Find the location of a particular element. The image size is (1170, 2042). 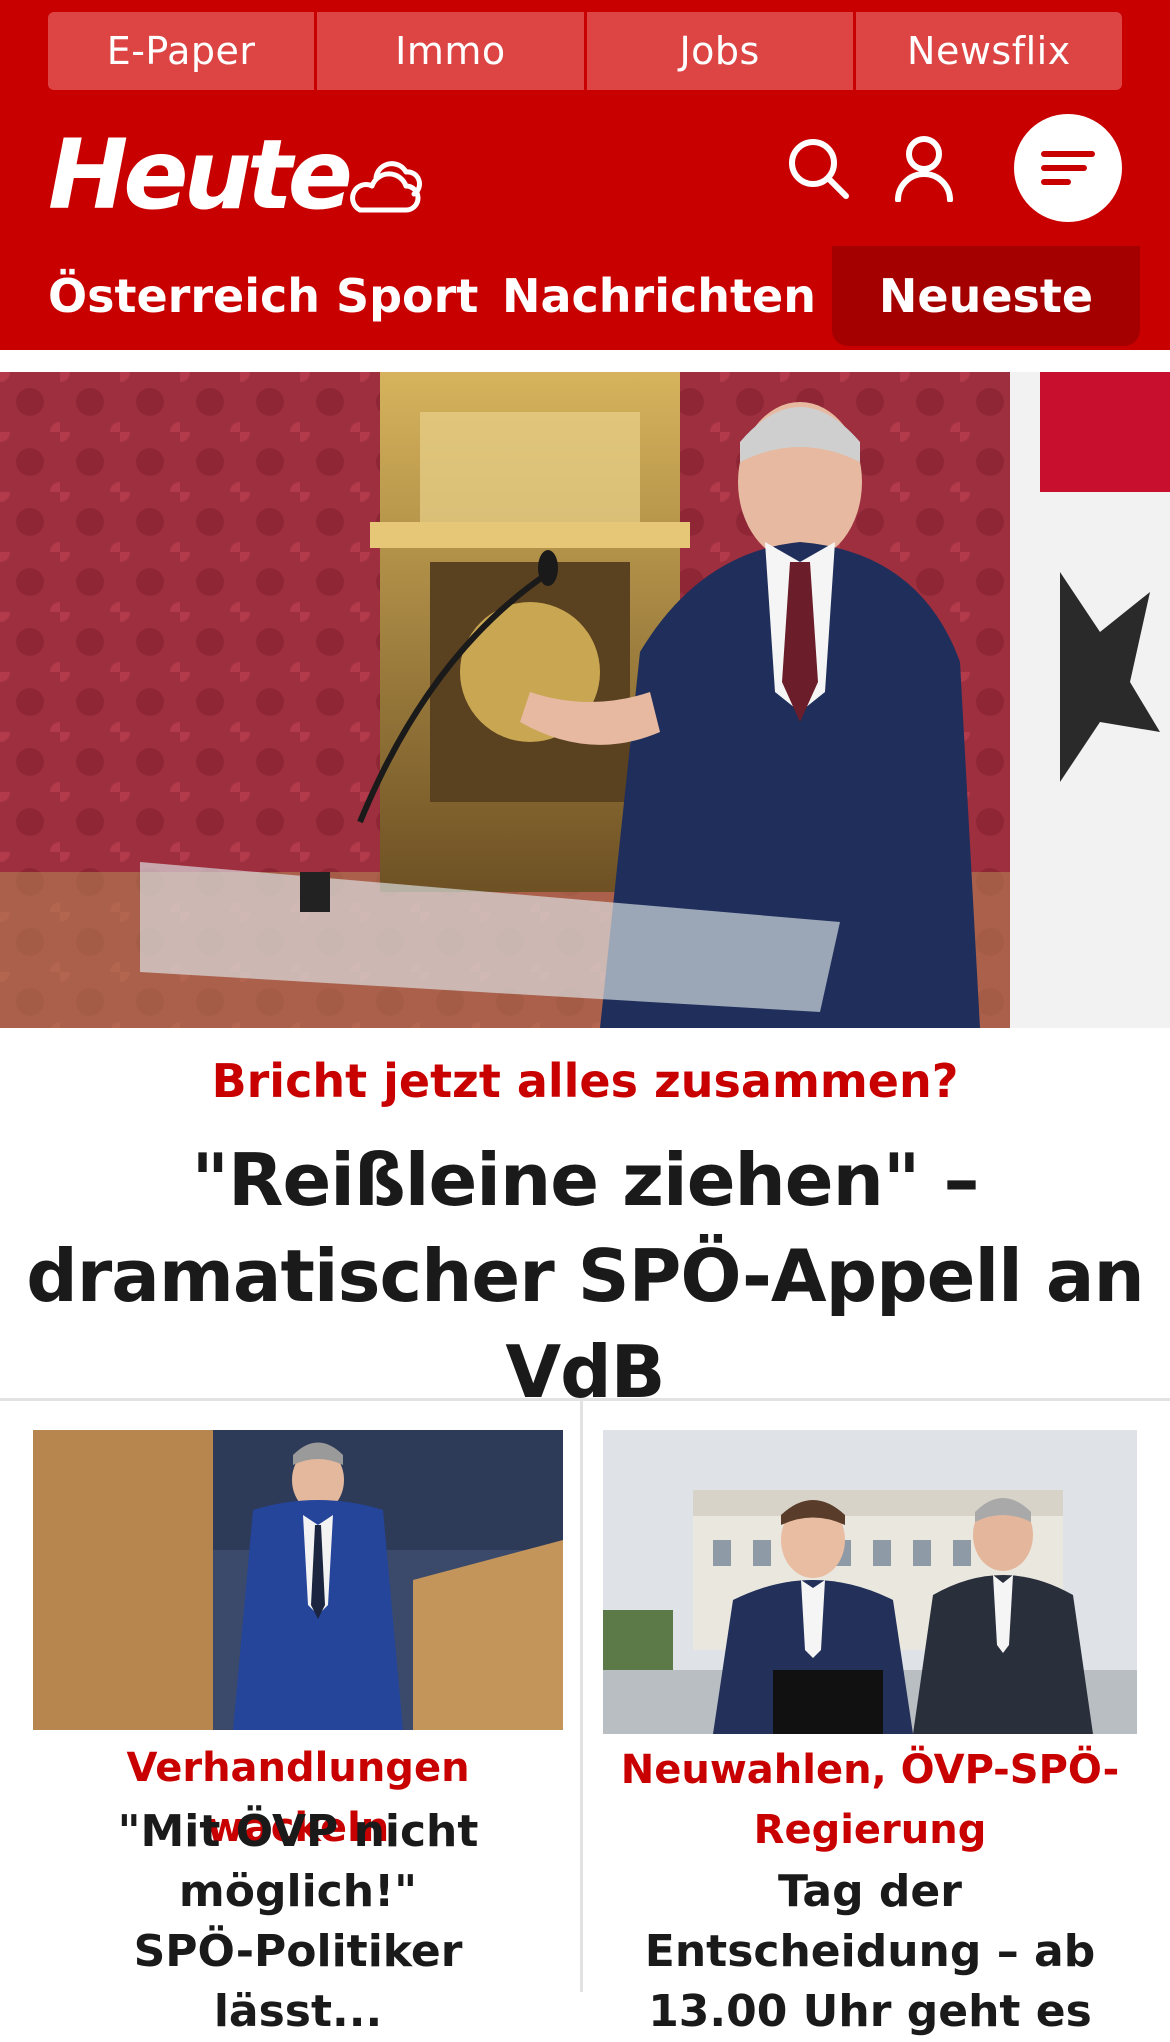

card-kicker-2: Neuwahlen, ÖVP-SPÖ-Regierung is located at coordinates (870, 1800).